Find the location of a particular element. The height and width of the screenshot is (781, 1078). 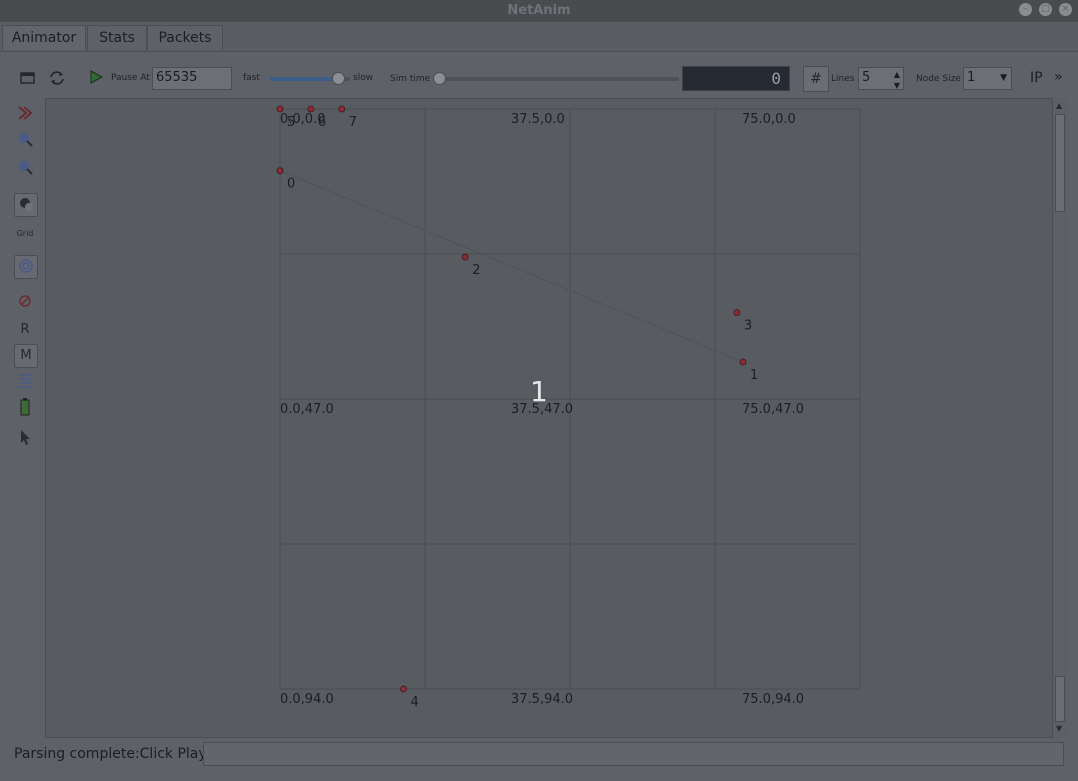

status-text: Parsing complete:Click Play is located at coordinates (110, 754).